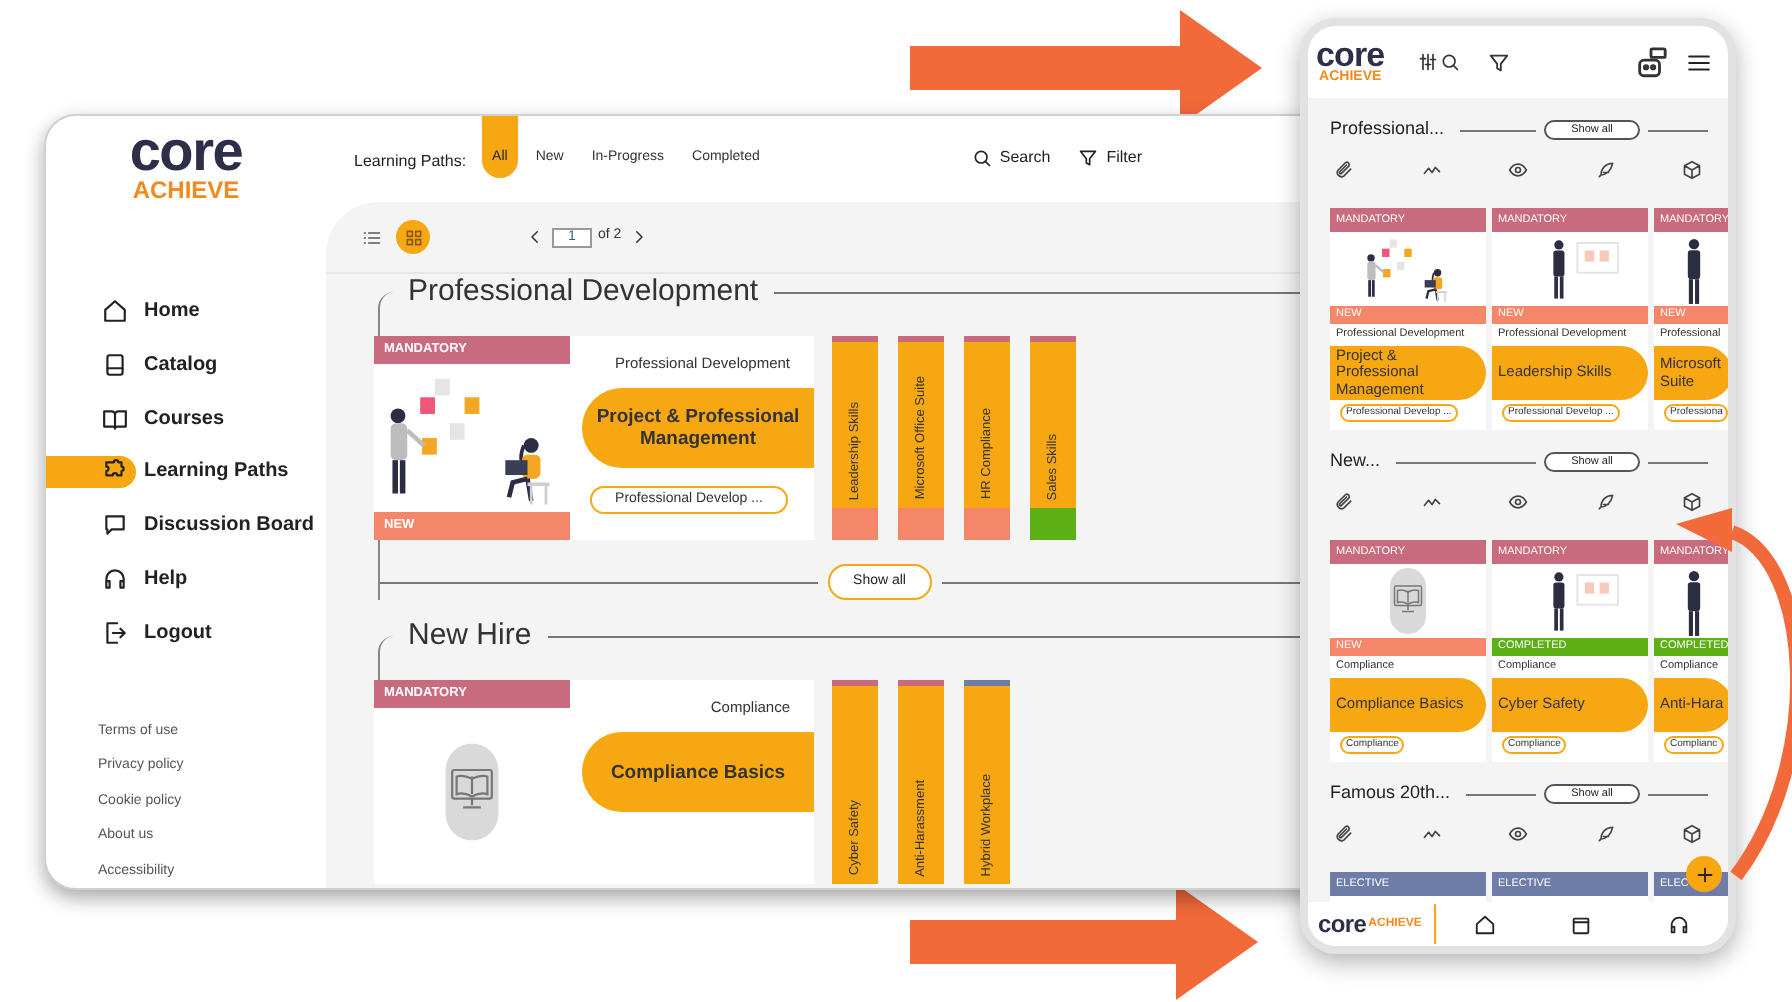  I want to click on nav-item: Catalog, so click(186, 365).